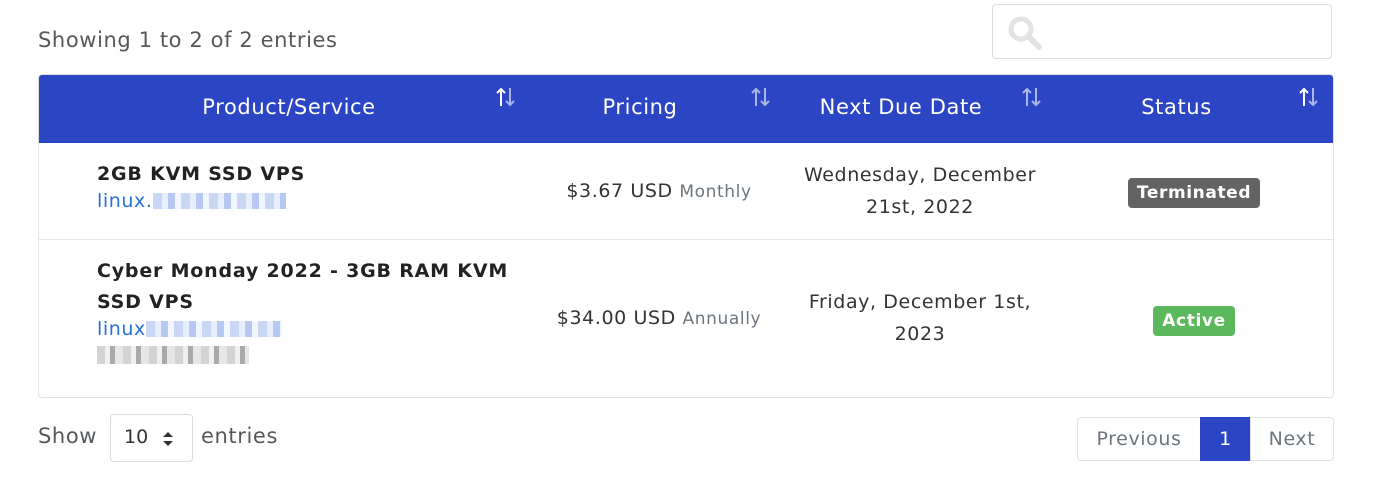 The height and width of the screenshot is (499, 1378). I want to click on page-1-button: 1, so click(1225, 439).